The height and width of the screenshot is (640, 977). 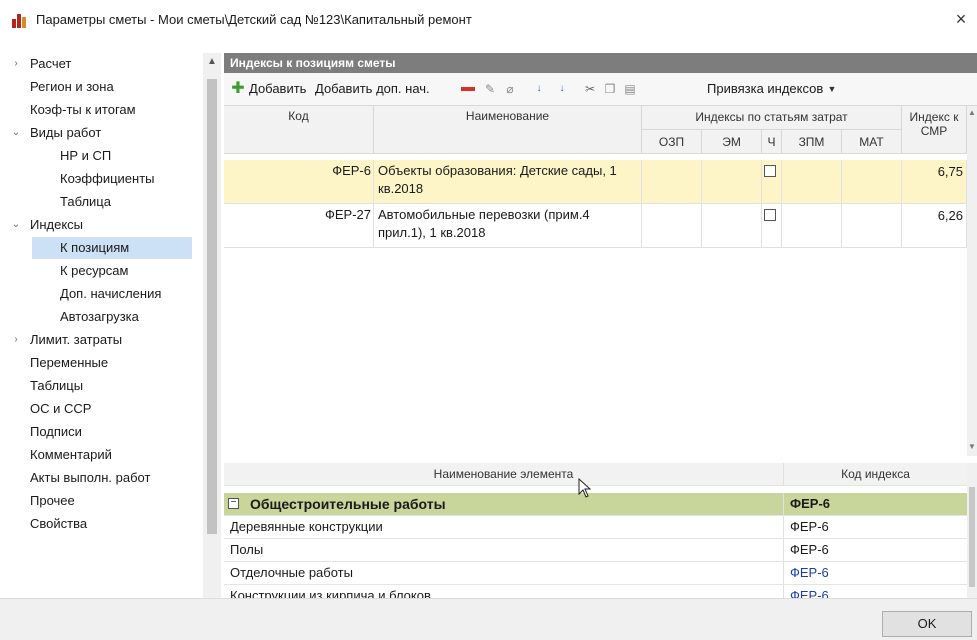 What do you see at coordinates (672, 182) in the screenshot?
I see `row1-ozp` at bounding box center [672, 182].